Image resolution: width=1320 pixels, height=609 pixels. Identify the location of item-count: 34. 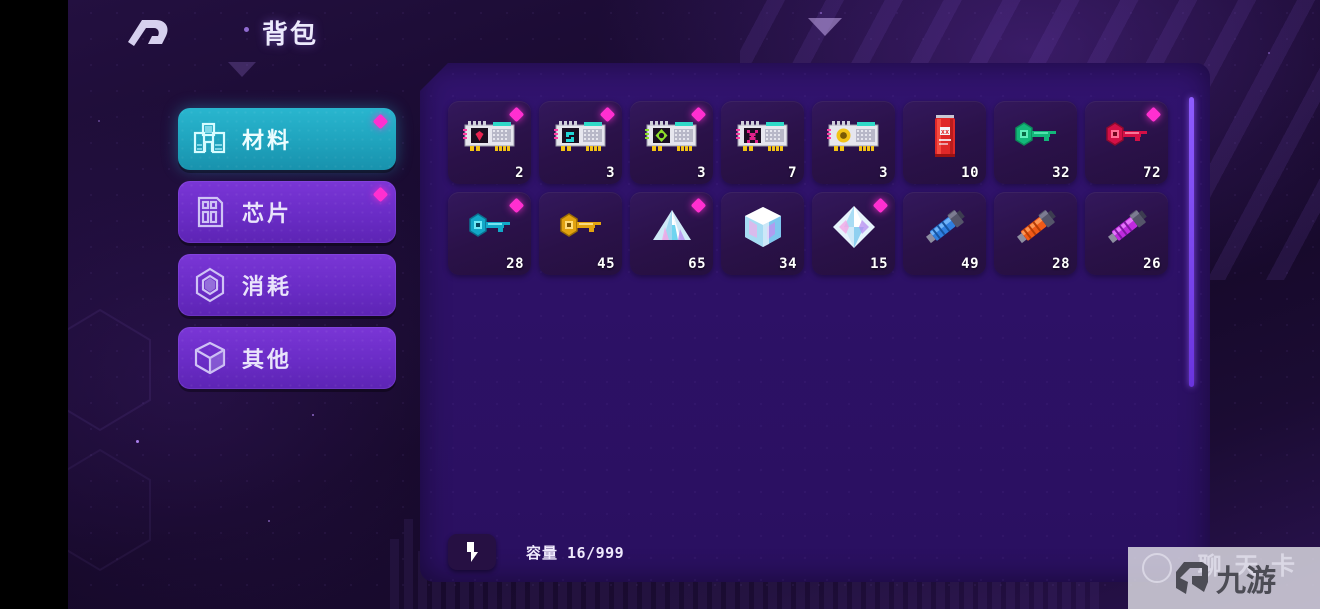
(788, 264).